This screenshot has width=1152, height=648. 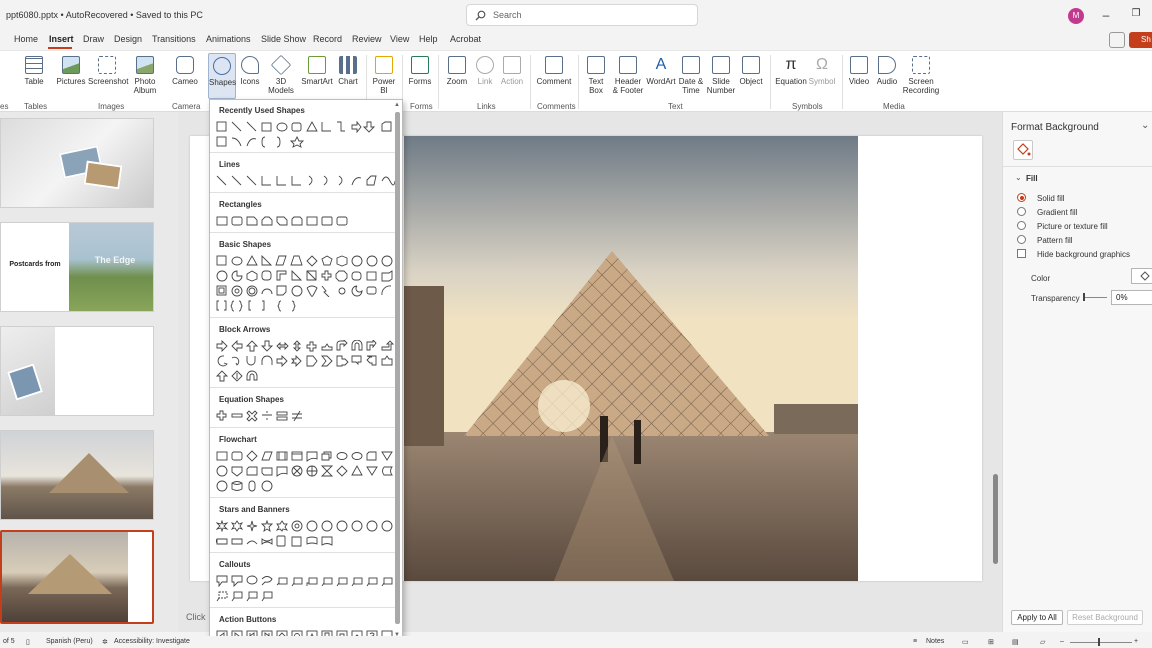 What do you see at coordinates (996, 352) in the screenshot?
I see `editor-vertical-scrollbar` at bounding box center [996, 352].